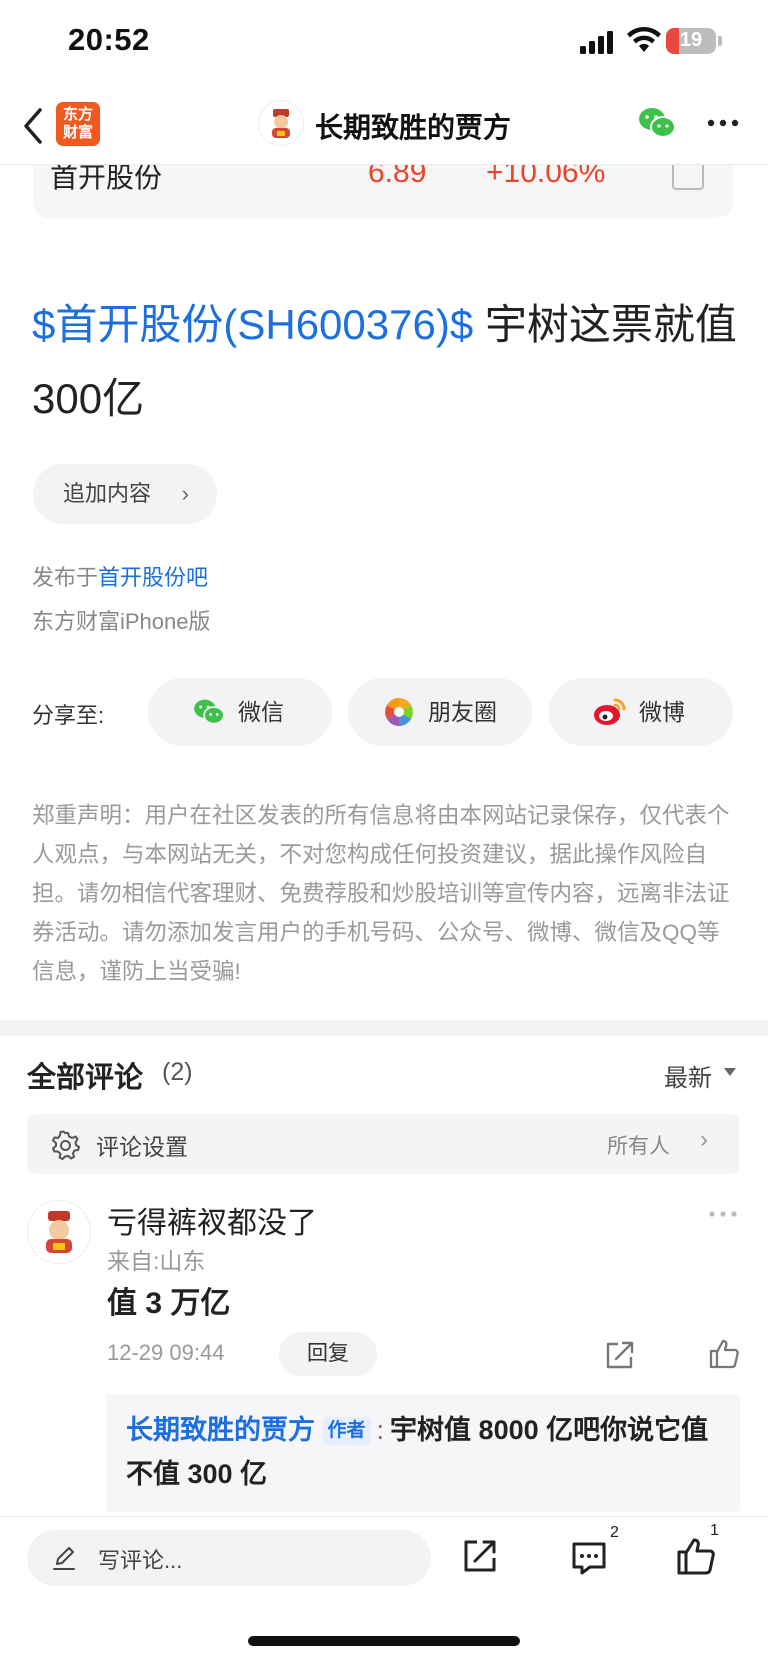  Describe the element at coordinates (662, 712) in the screenshot. I see `share-weibo-label: 微博` at that location.